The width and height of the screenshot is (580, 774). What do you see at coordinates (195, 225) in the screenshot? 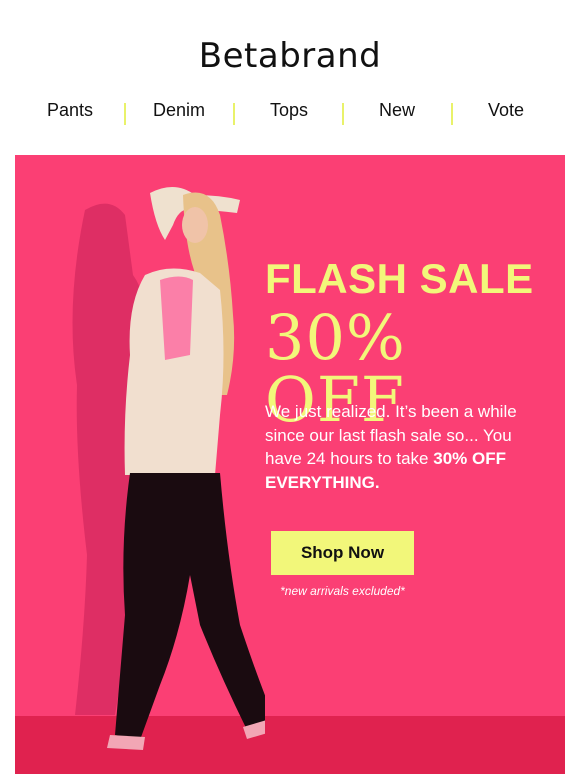
I see `face-shape` at bounding box center [195, 225].